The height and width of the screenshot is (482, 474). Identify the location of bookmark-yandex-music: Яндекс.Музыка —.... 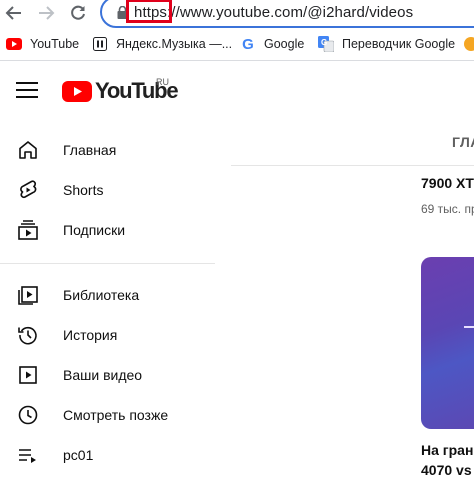
(162, 44).